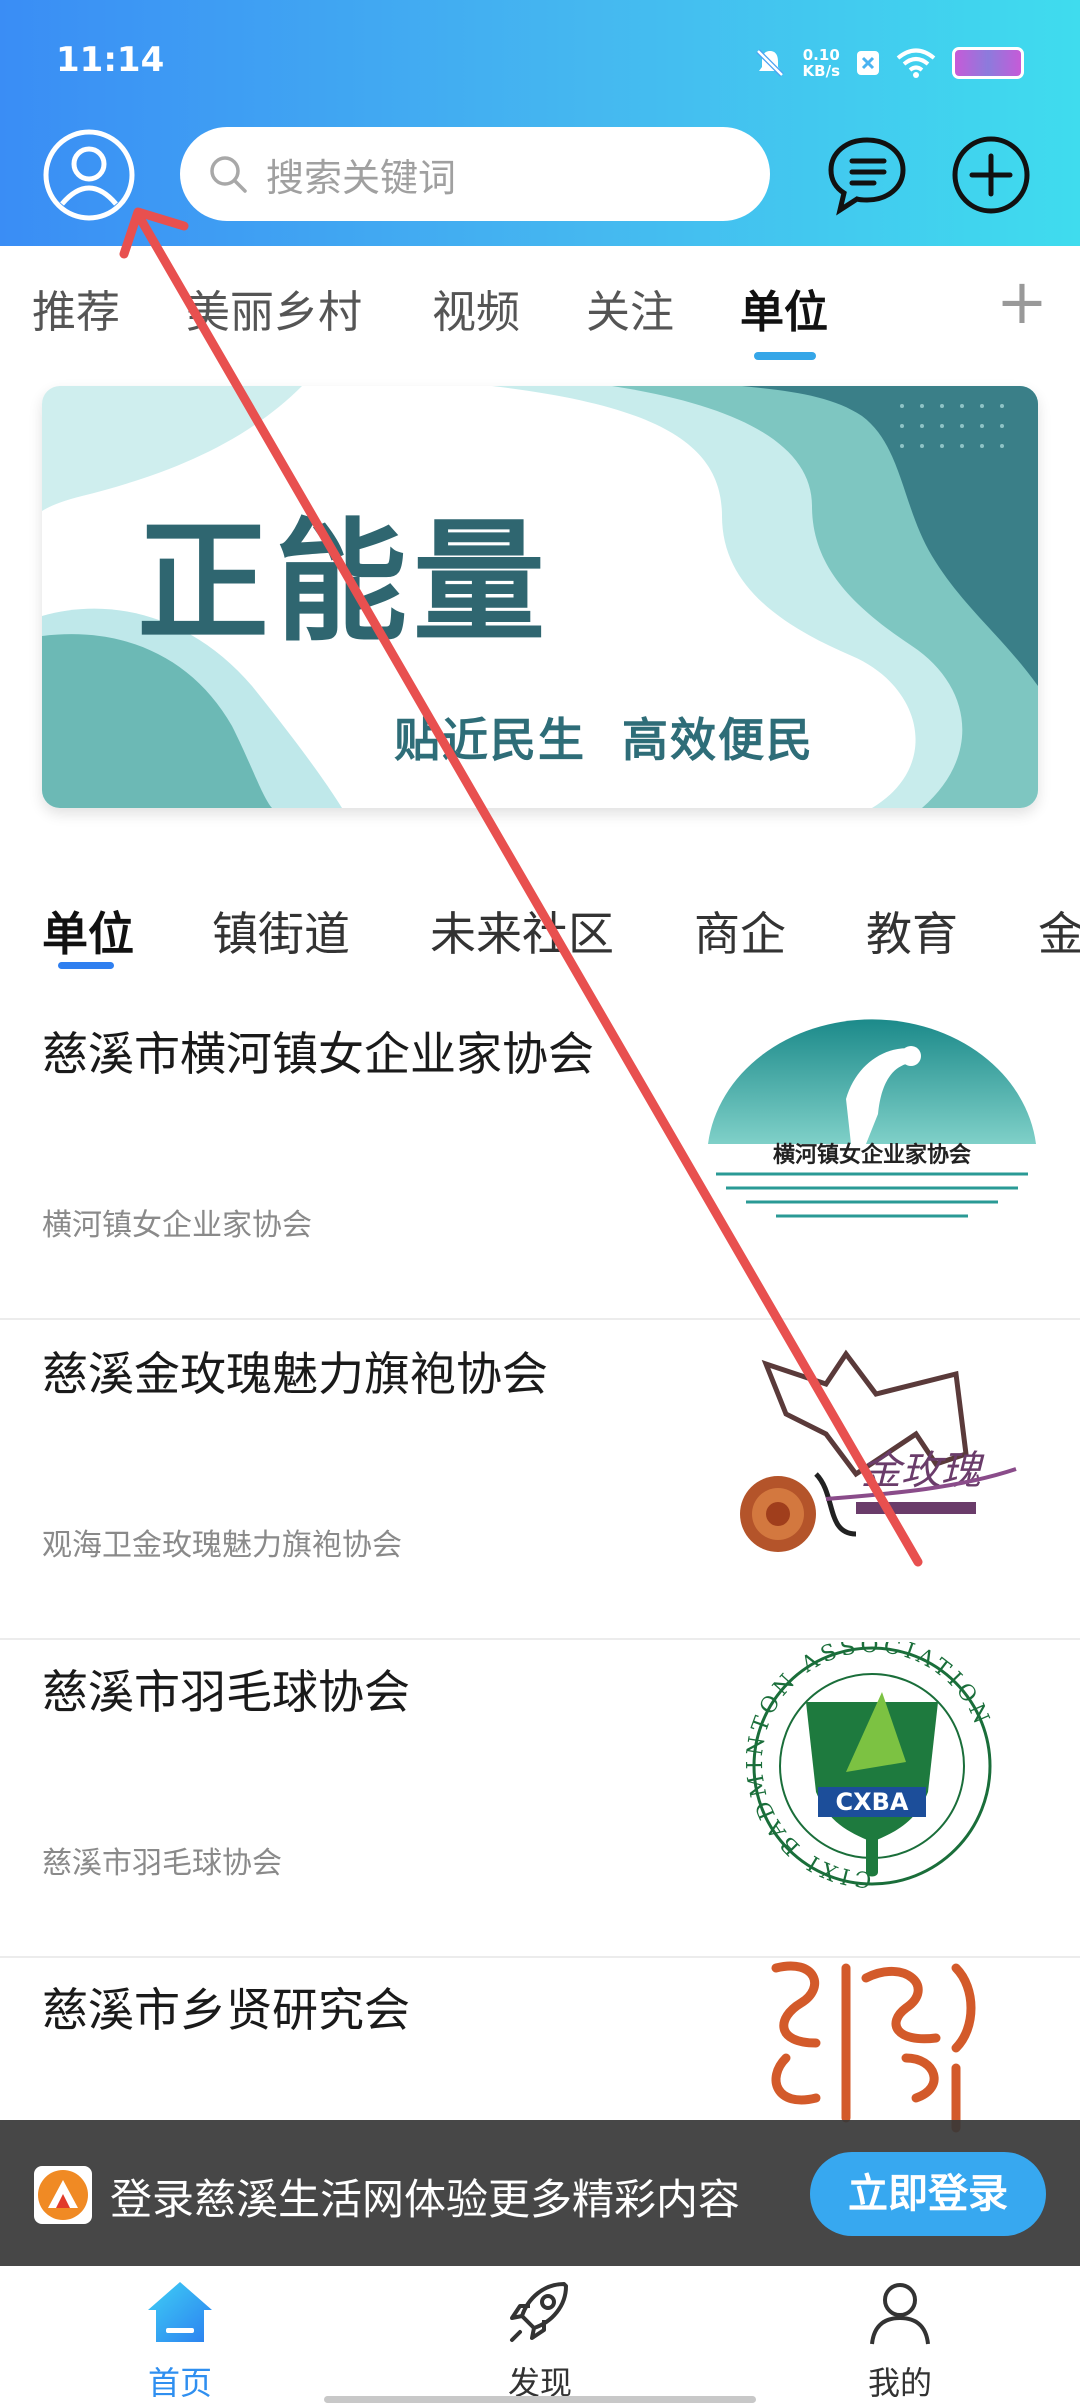  What do you see at coordinates (912, 931) in the screenshot?
I see `category-tab-education: 教育` at bounding box center [912, 931].